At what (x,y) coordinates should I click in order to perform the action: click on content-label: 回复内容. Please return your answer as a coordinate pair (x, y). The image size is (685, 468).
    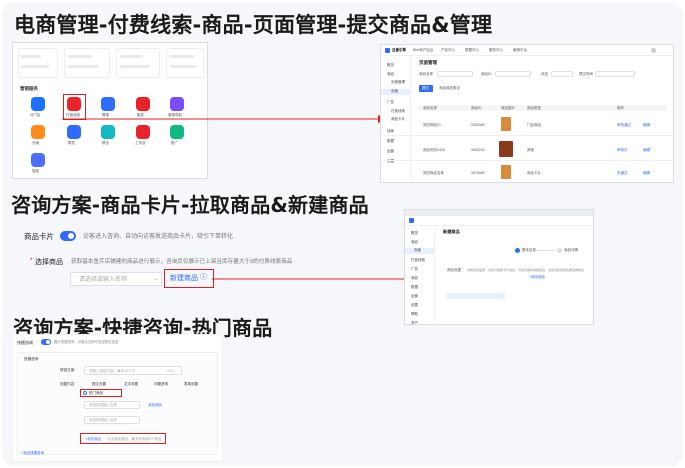
    Looking at the image, I should click on (67, 384).